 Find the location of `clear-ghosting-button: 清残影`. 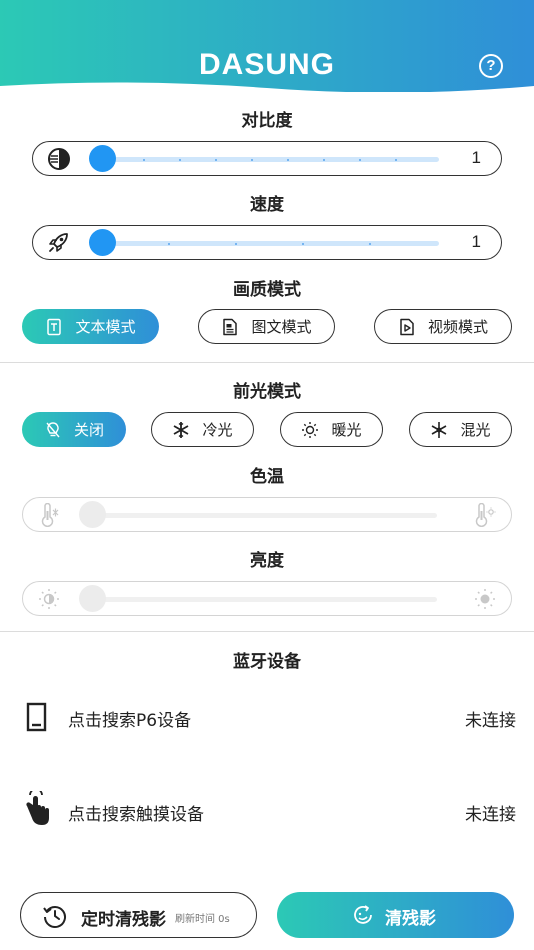

clear-ghosting-button: 清残影 is located at coordinates (395, 915).